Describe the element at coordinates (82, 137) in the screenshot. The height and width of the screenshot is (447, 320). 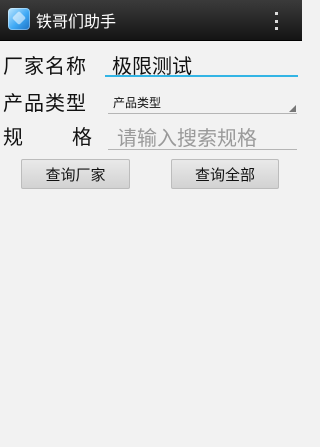
I see `spec-label-char-2: 格` at that location.